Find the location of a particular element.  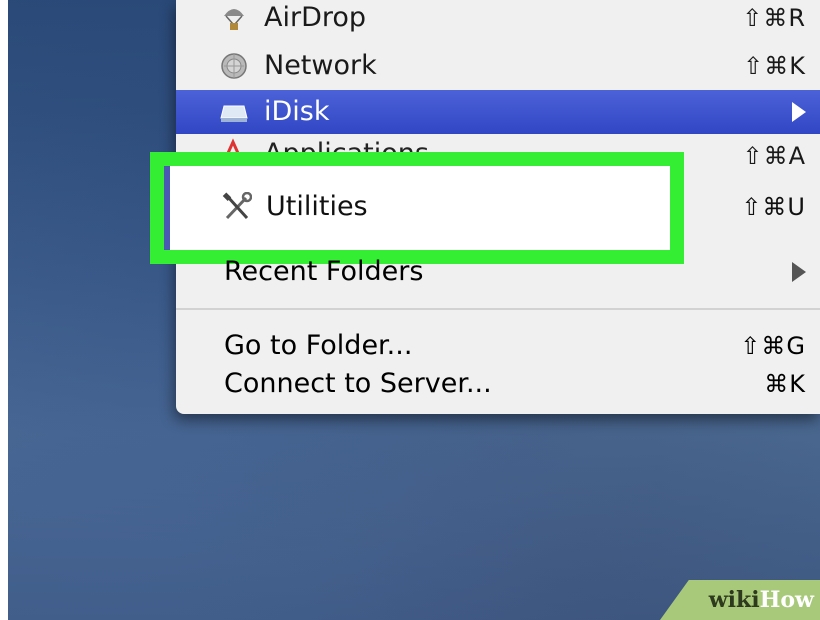

watermark-wiki-text: wiki is located at coordinates (734, 600).